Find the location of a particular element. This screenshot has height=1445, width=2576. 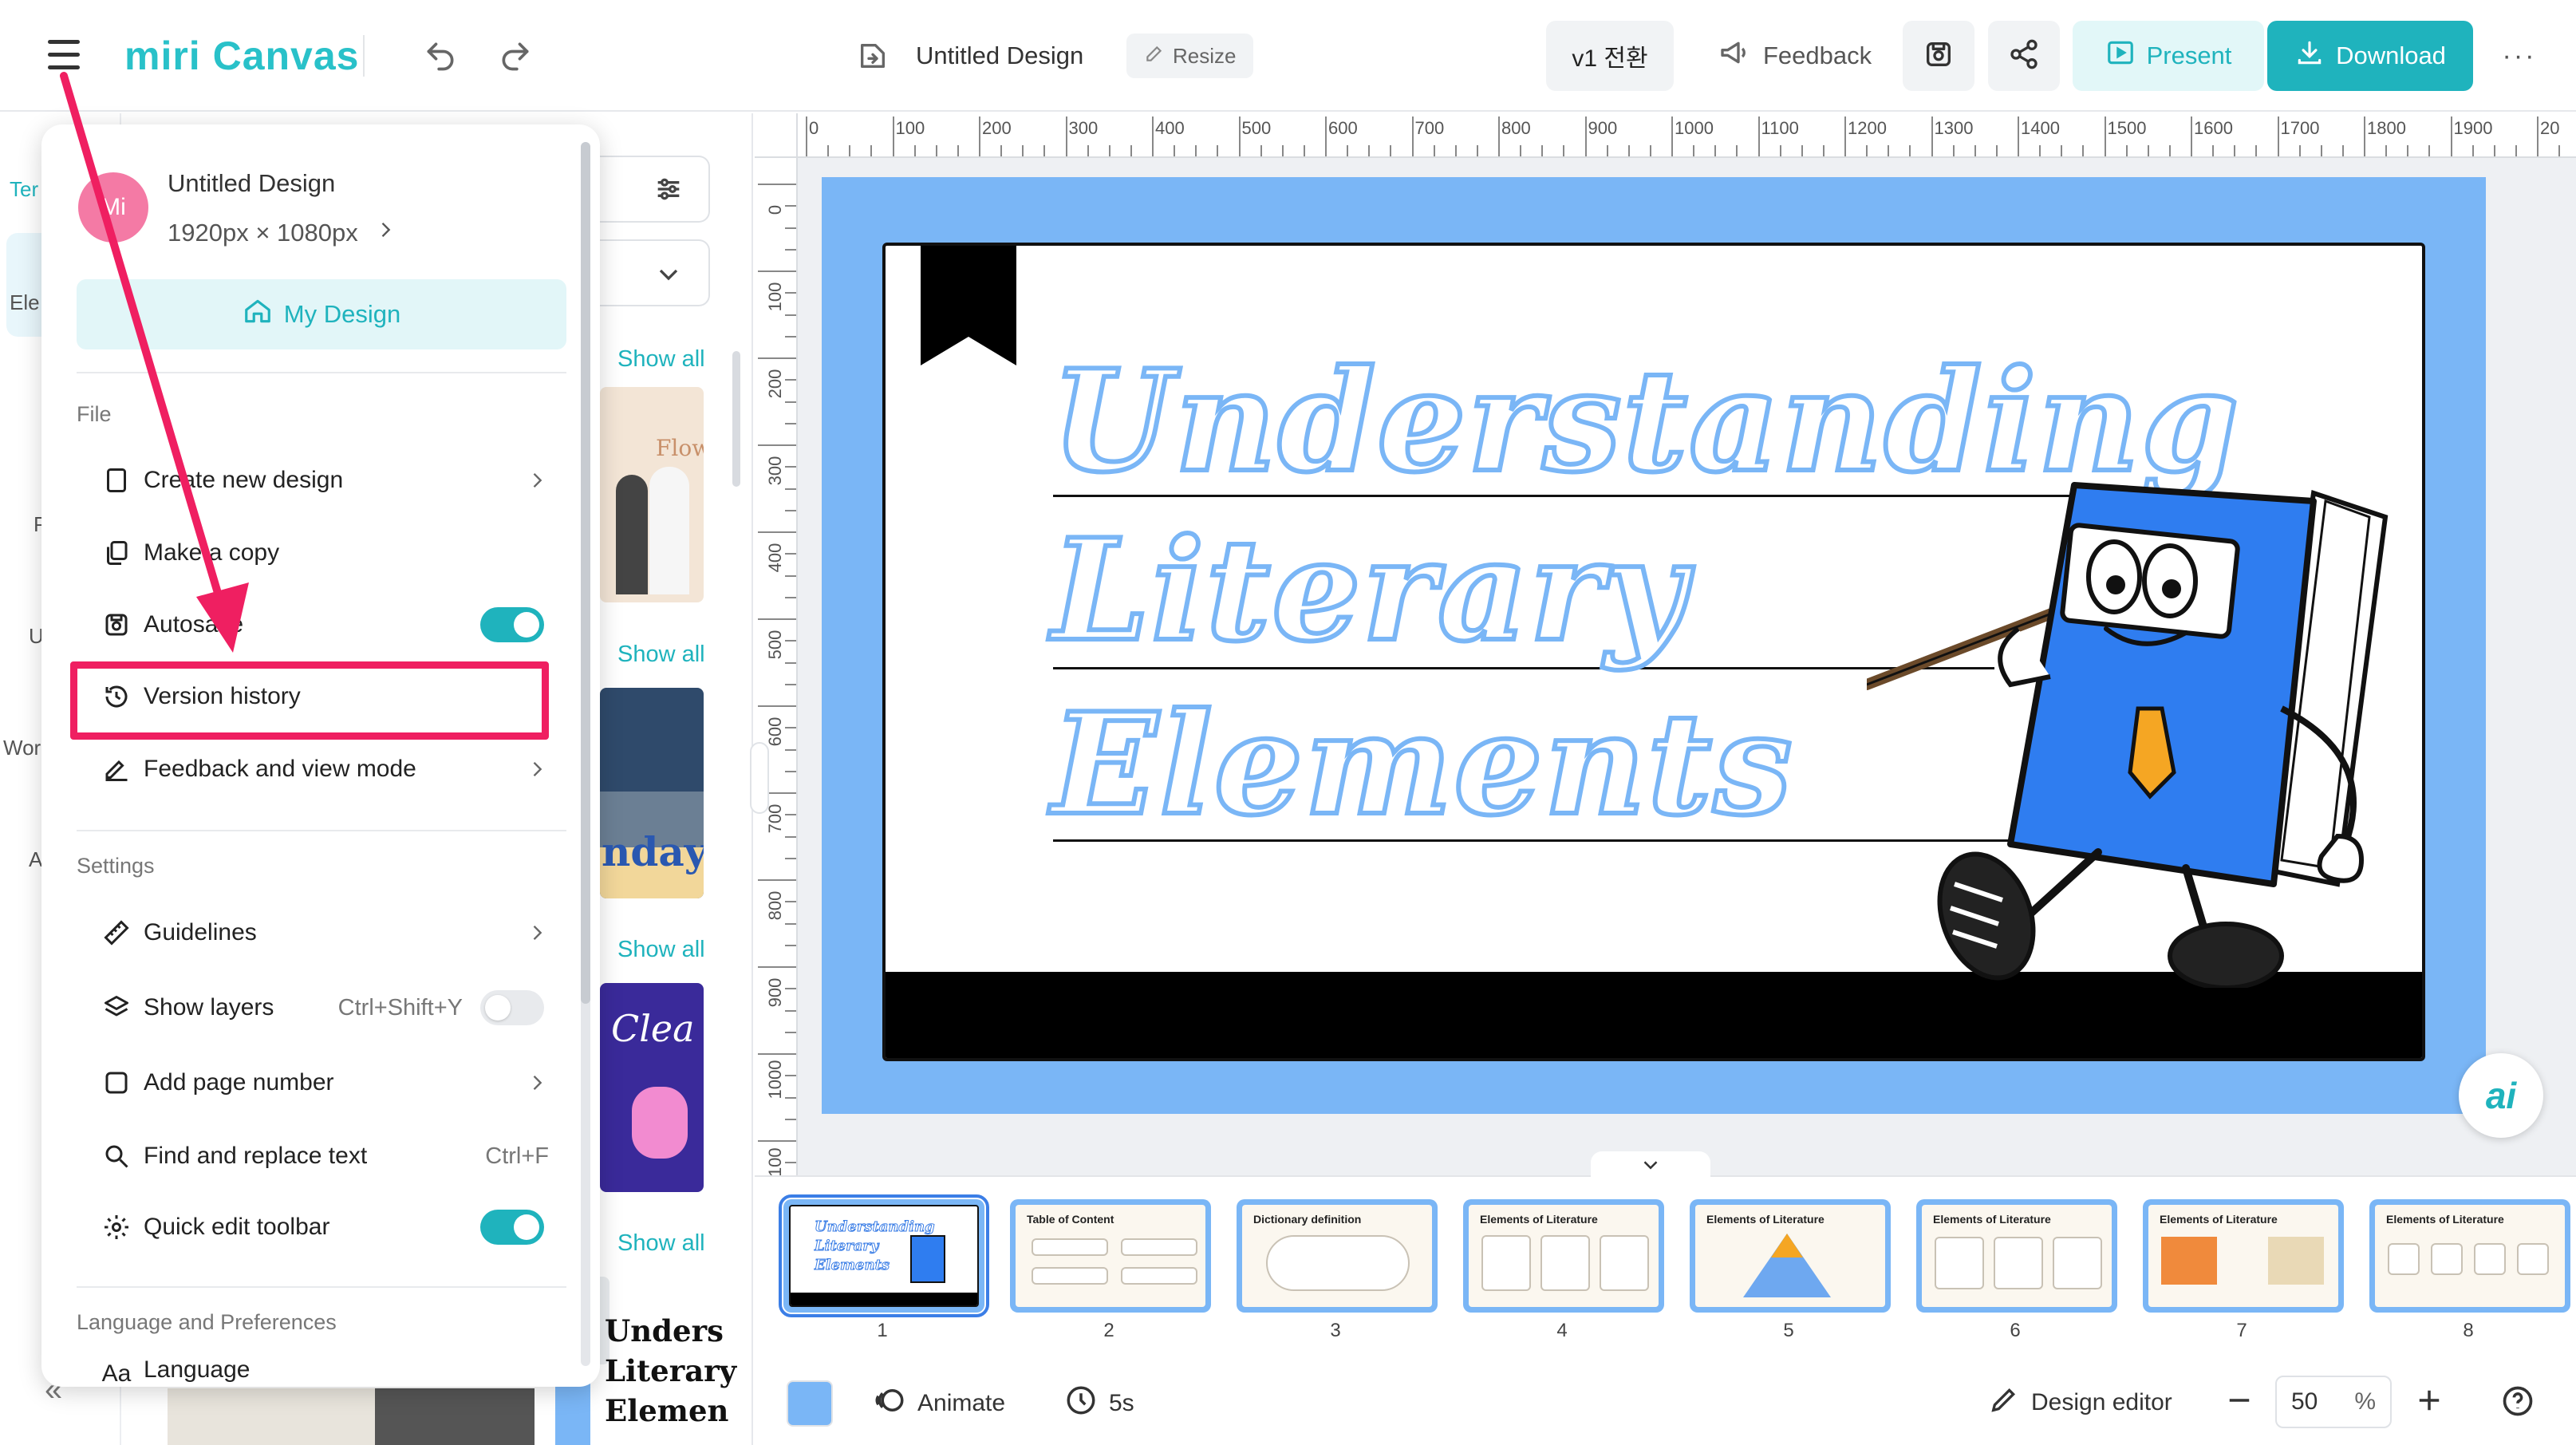

page-thumb-content: Elements of Literature is located at coordinates (1564, 1256).